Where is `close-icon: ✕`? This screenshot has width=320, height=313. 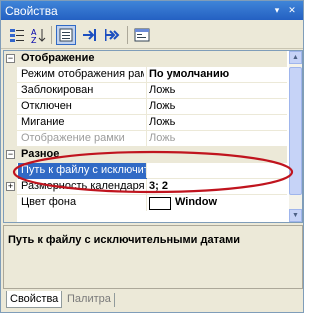
close-icon: ✕ is located at coordinates (292, 10).